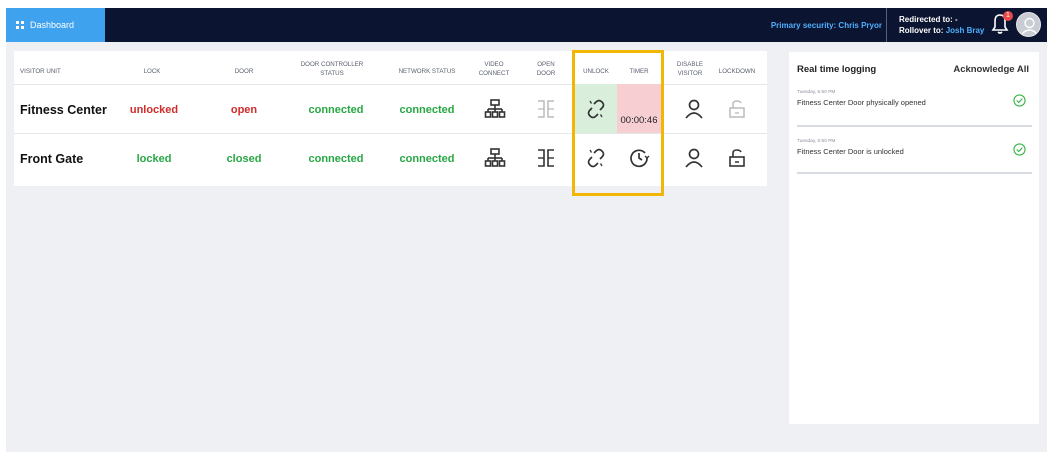  What do you see at coordinates (926, 19) in the screenshot?
I see `redirected-label: Redirected to:` at bounding box center [926, 19].